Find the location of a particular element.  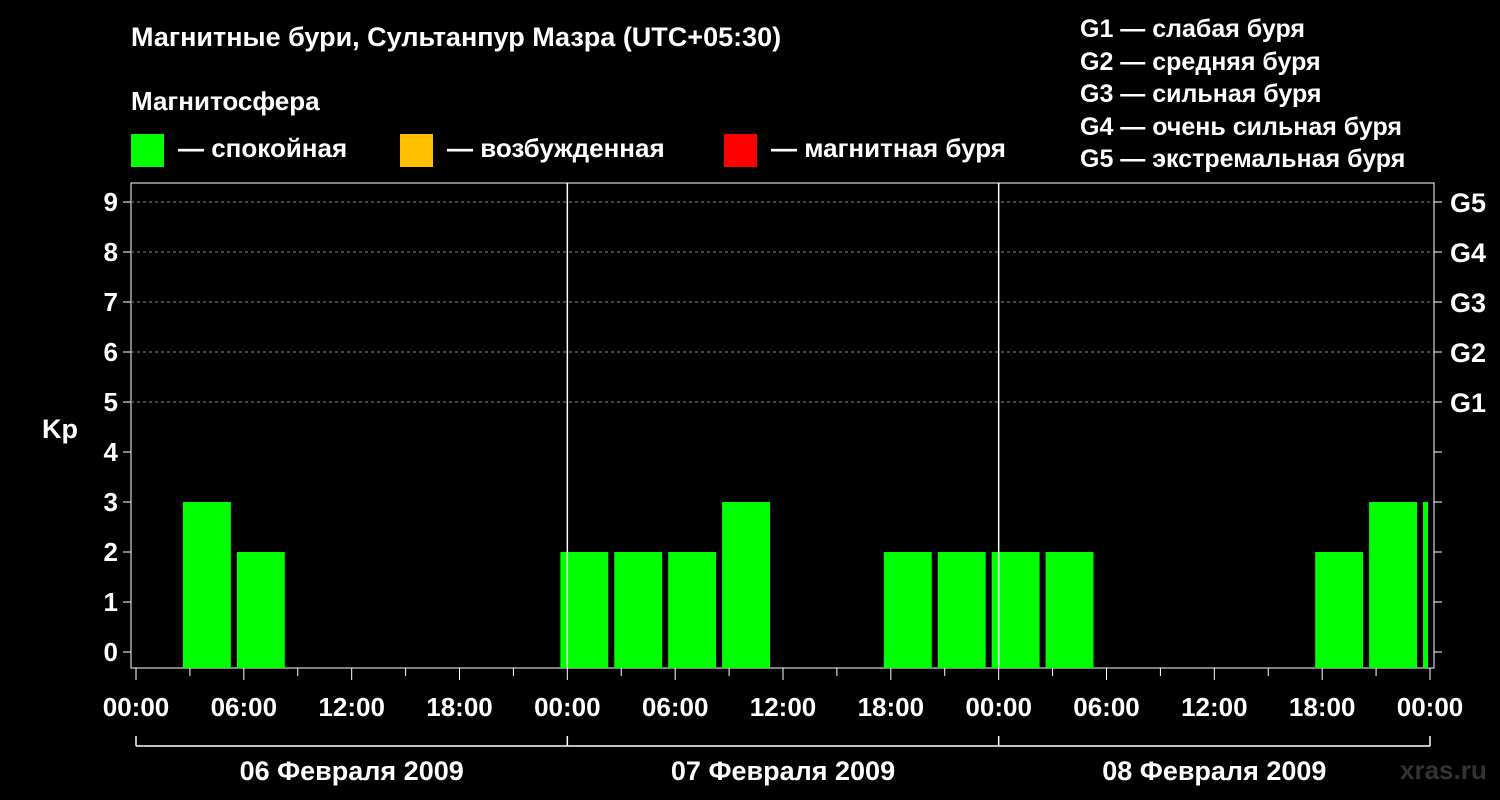

g-level-label: G5 is located at coordinates (1468, 203).